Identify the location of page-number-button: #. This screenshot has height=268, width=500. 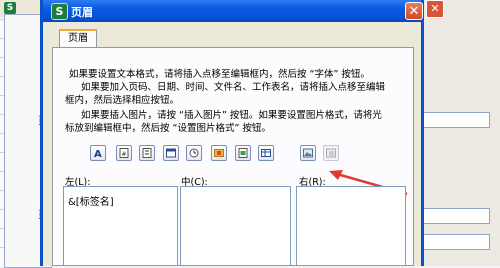
(124, 153).